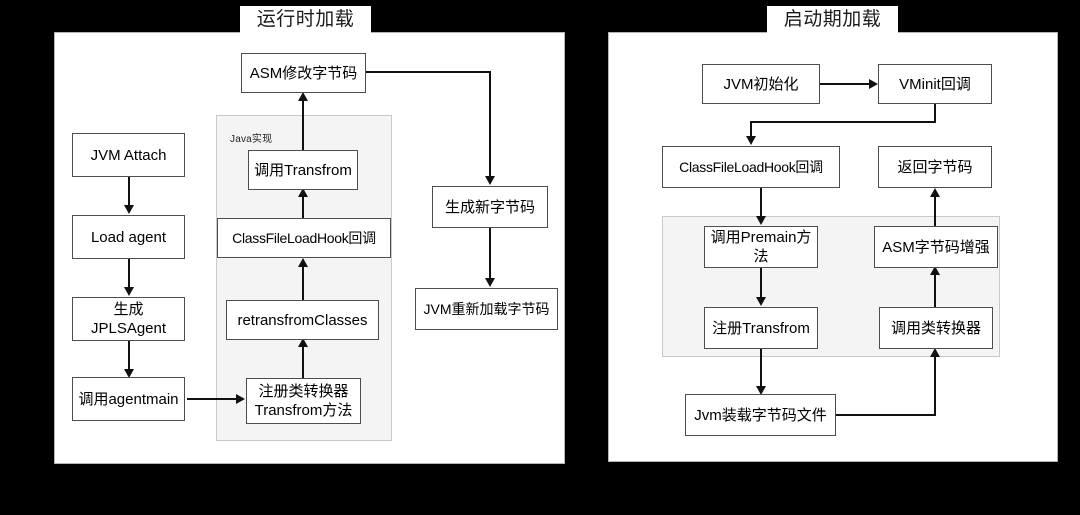 The height and width of the screenshot is (515, 1080). Describe the element at coordinates (128, 237) in the screenshot. I see `node-load-agent: Load agent` at that location.